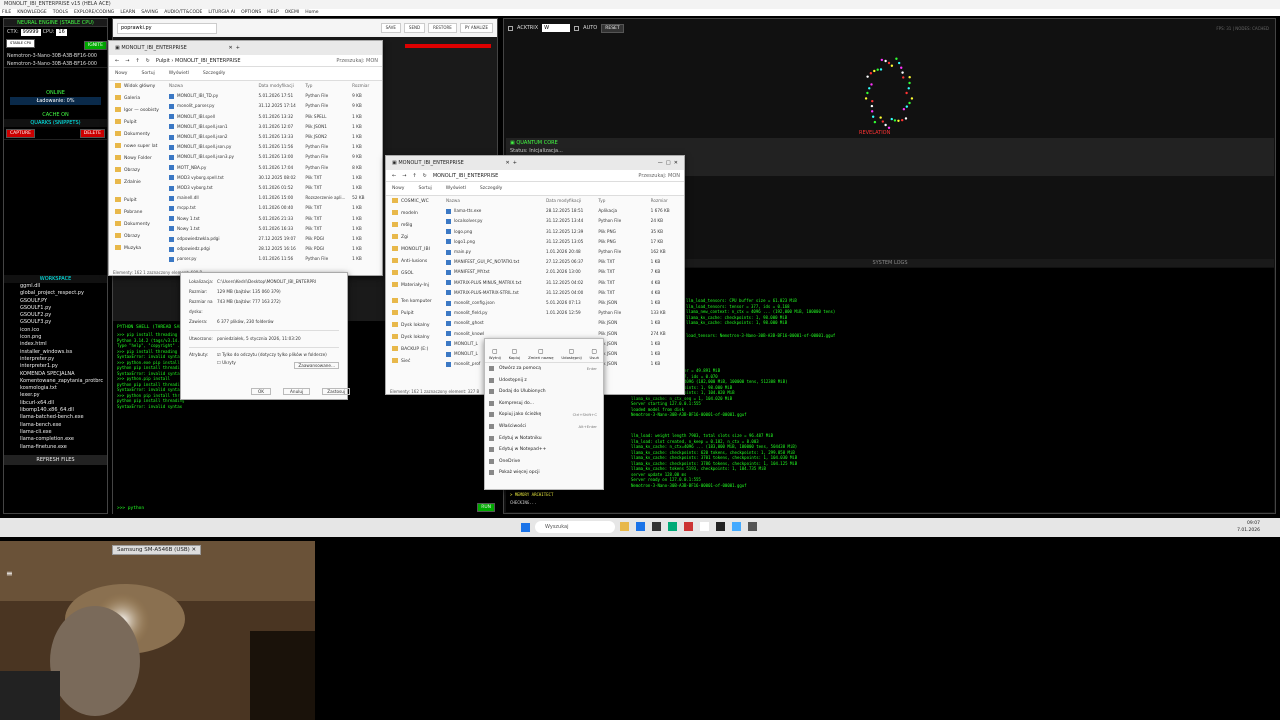  What do you see at coordinates (565, 232) in the screenshot?
I see `file-row: logo.png 31.12.2025 12:39 Plik PNG 35 KB` at bounding box center [565, 232].